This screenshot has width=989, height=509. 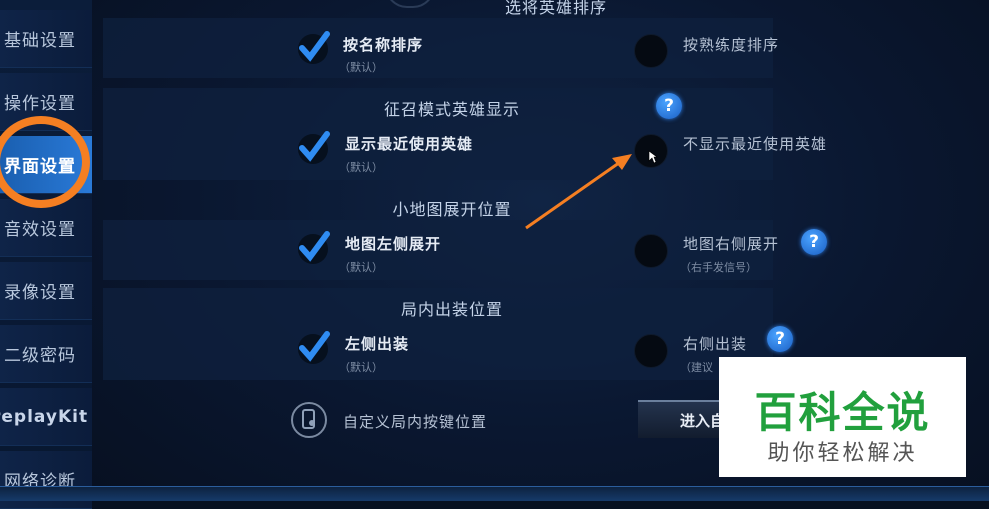 I want to click on option-label: 按熟练度排序, so click(x=731, y=45).